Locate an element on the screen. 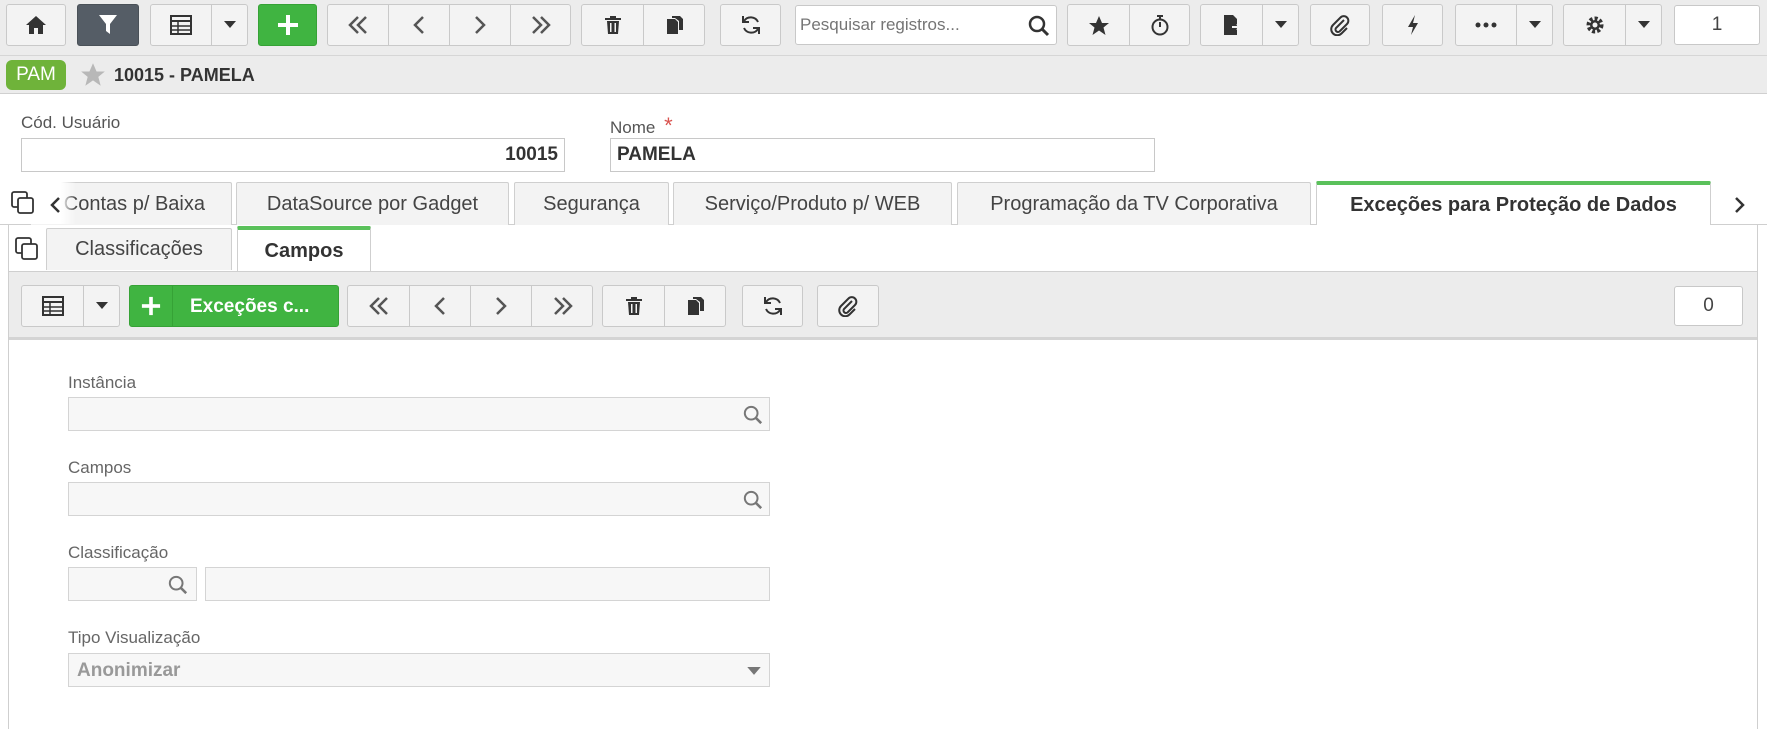 The image size is (1767, 729). sub-next-record-button is located at coordinates (501, 306).